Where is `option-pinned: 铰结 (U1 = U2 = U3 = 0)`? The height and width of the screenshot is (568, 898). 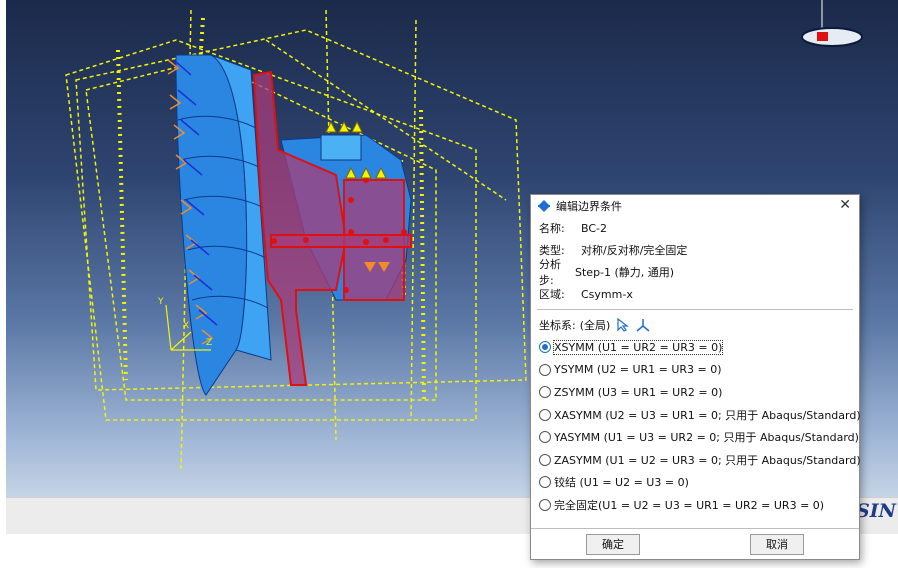
option-pinned: 铰结 (U1 = U2 = U3 = 0) is located at coordinates (695, 482).